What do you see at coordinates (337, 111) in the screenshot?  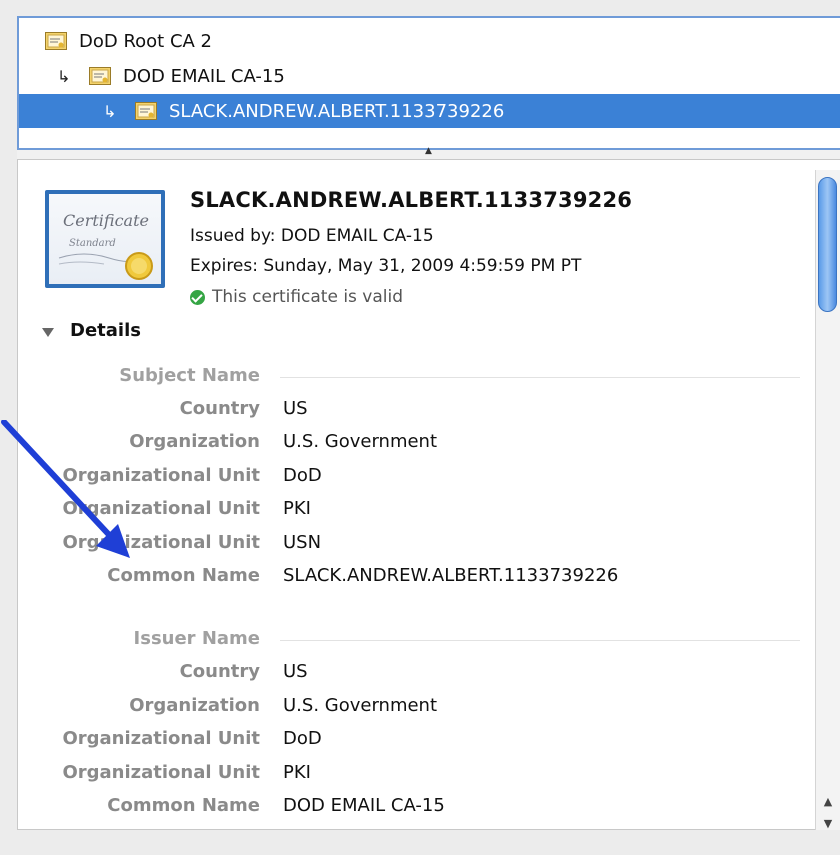 I see `chain-item-label: SLACK.ANDREW.ALBERT.1133739226` at bounding box center [337, 111].